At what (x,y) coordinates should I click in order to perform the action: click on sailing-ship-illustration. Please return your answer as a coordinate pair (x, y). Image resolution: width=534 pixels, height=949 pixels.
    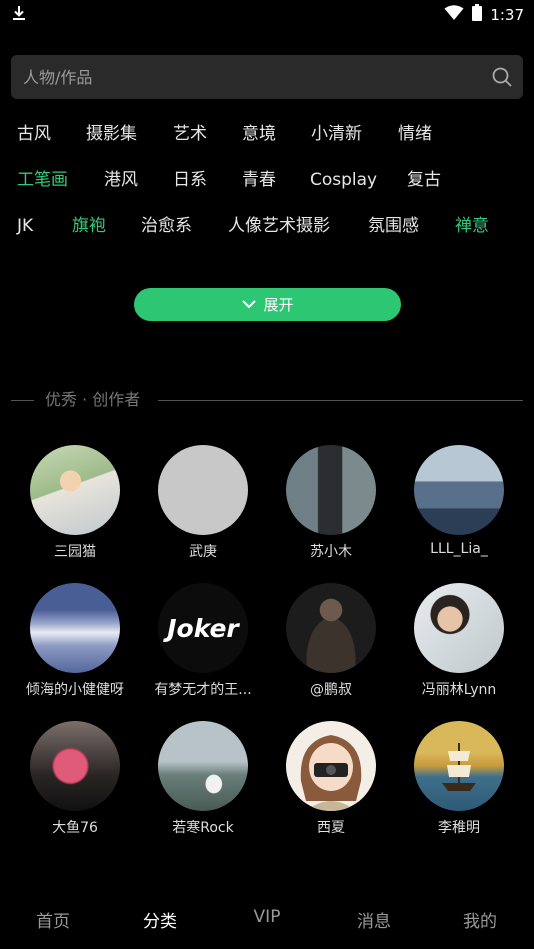
    Looking at the image, I should click on (459, 767).